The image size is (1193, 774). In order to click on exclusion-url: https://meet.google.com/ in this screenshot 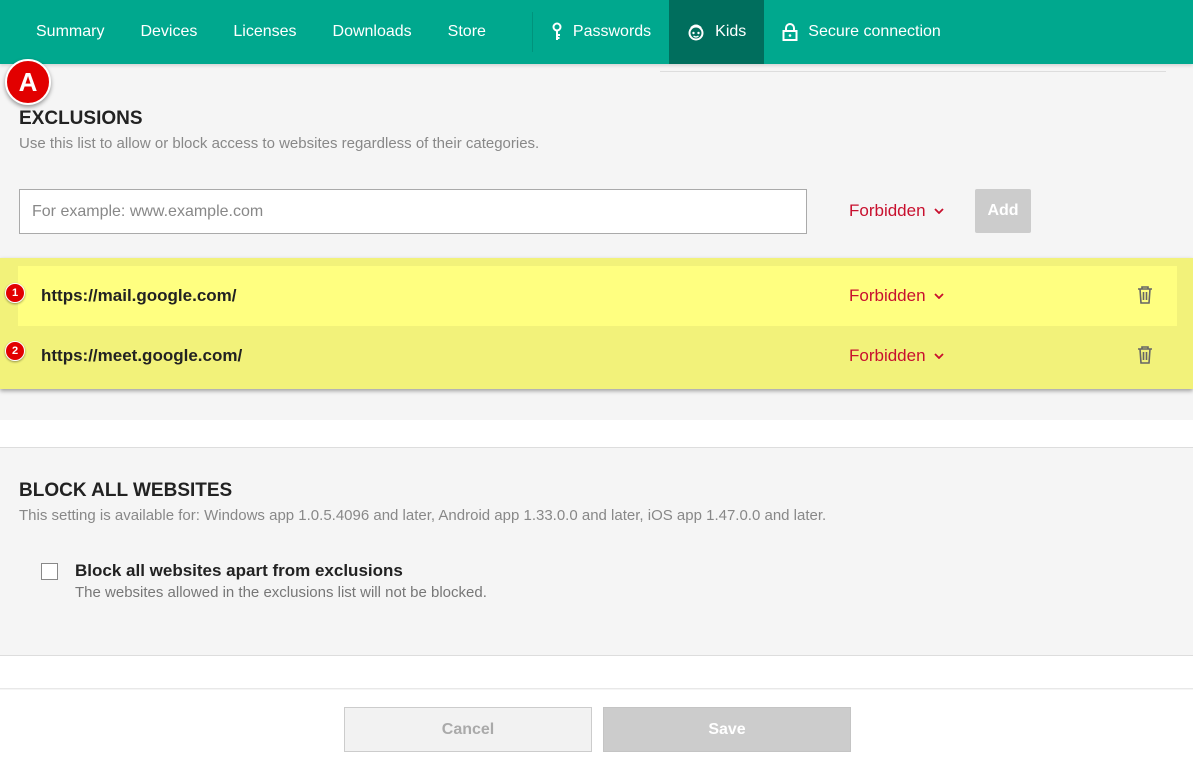, I will do `click(142, 355)`.